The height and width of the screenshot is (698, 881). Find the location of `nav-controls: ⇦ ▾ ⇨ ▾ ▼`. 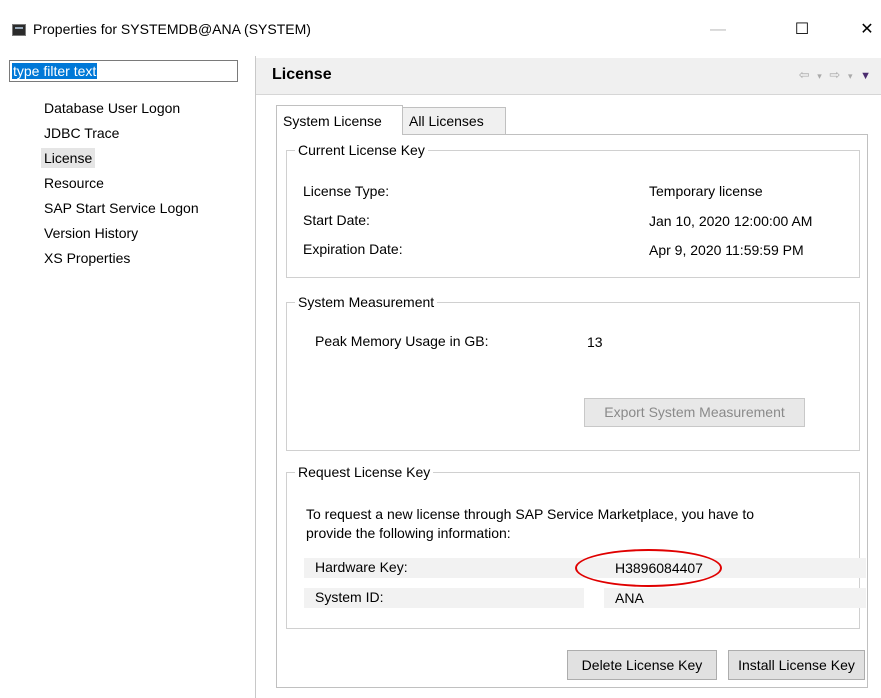

nav-controls: ⇦ ▾ ⇨ ▾ ▼ is located at coordinates (836, 75).